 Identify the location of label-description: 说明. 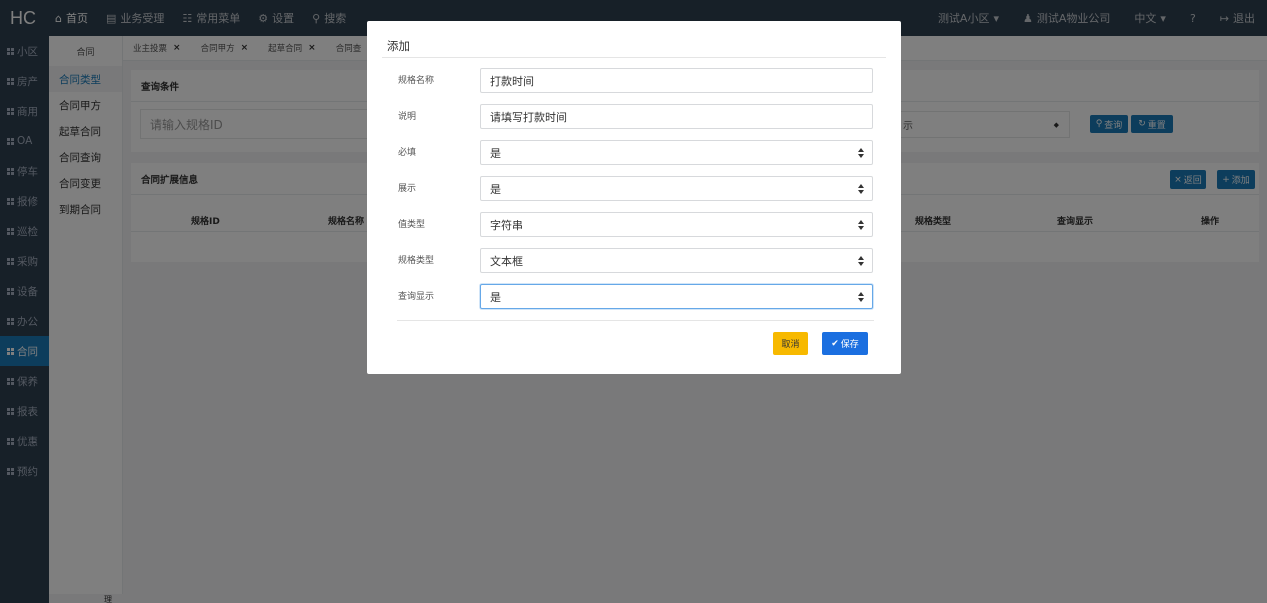
(407, 117).